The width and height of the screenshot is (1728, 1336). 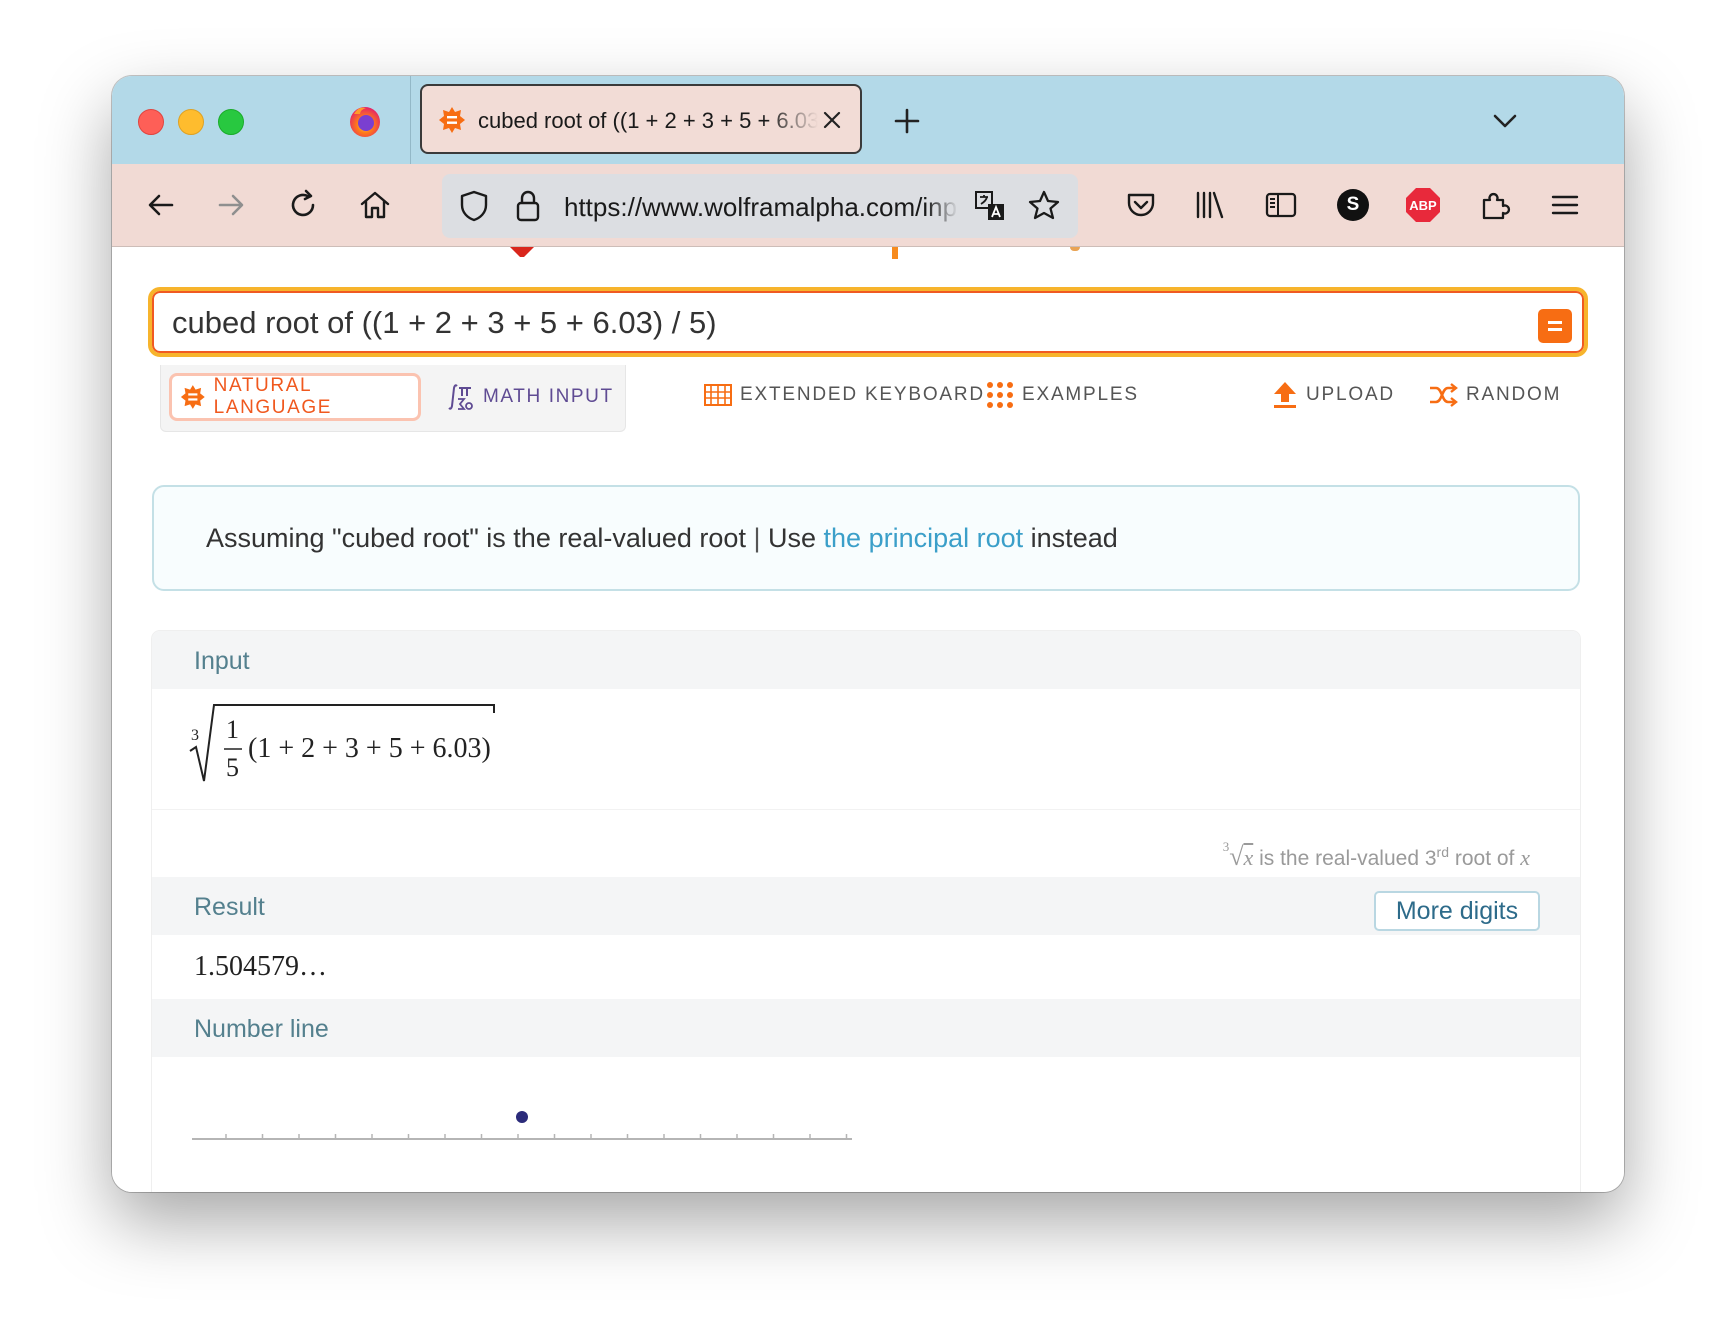 What do you see at coordinates (718, 395) in the screenshot?
I see `keyboard-icon` at bounding box center [718, 395].